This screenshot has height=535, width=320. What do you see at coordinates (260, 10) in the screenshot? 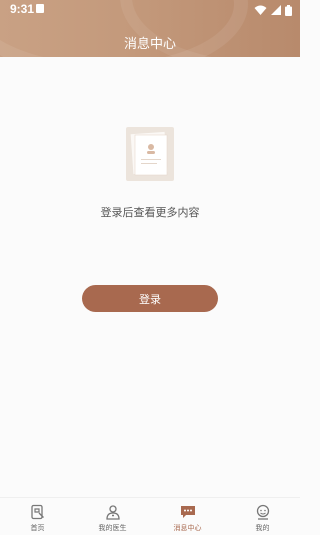
I see `wifi-icon` at bounding box center [260, 10].